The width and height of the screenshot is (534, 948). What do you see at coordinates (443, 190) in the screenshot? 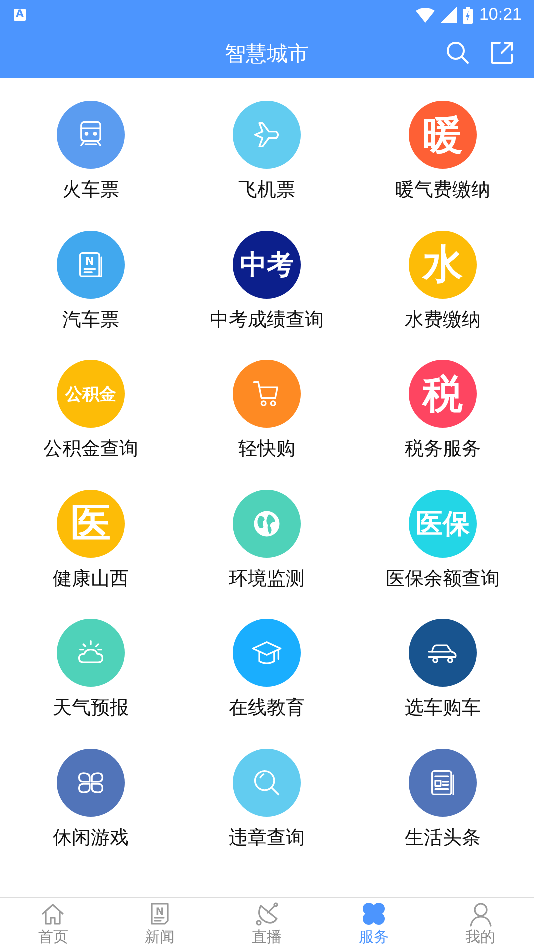
I see `service-label: 暖气费缴纳` at bounding box center [443, 190].